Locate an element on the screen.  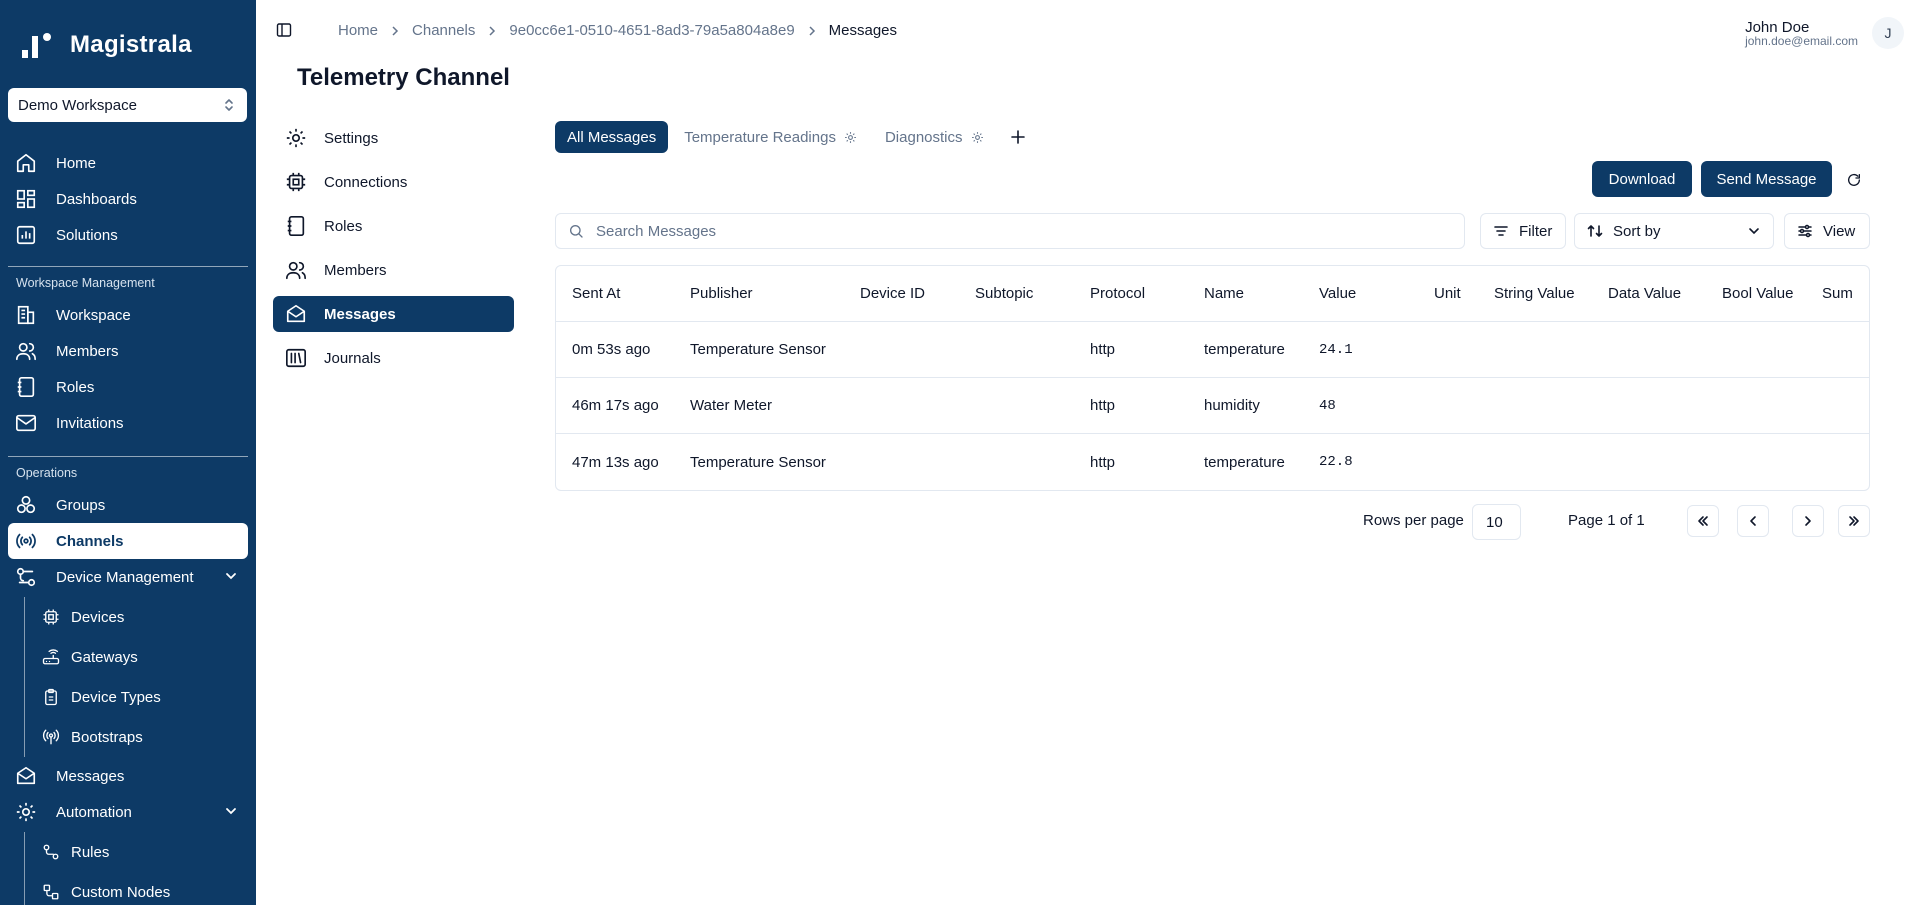
rows-per-page-select: 10 is located at coordinates (1496, 522).